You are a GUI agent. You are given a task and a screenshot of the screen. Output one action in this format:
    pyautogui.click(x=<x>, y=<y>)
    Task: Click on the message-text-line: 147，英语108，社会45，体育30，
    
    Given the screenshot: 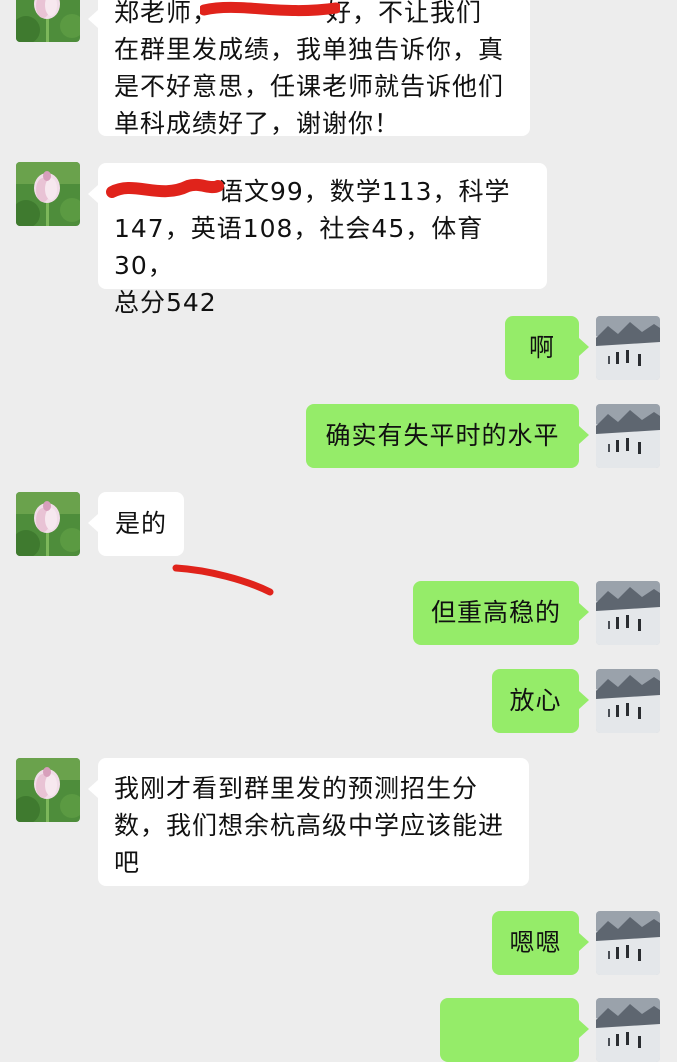 What is the action you would take?
    pyautogui.click(x=299, y=247)
    